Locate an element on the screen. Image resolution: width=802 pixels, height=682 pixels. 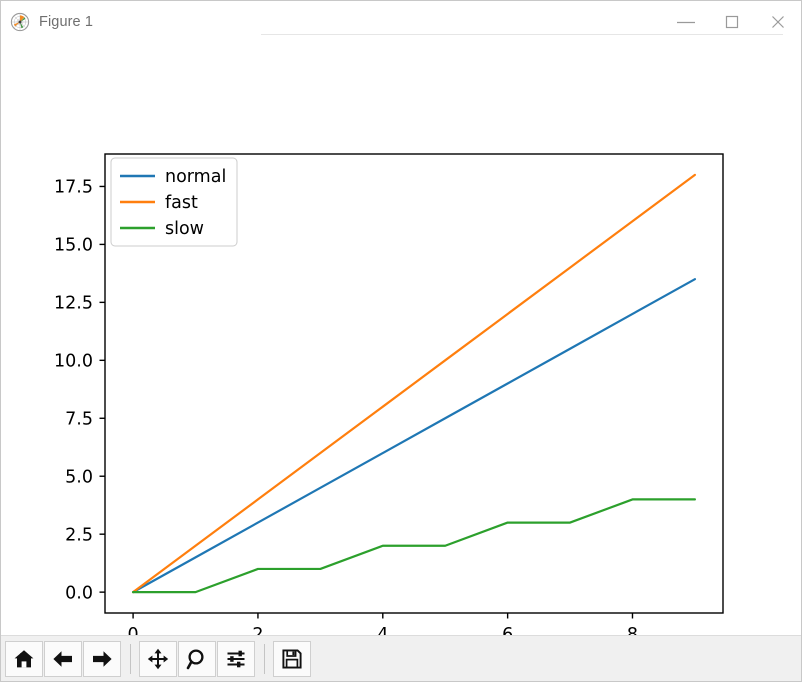
zoom-button is located at coordinates (197, 658).